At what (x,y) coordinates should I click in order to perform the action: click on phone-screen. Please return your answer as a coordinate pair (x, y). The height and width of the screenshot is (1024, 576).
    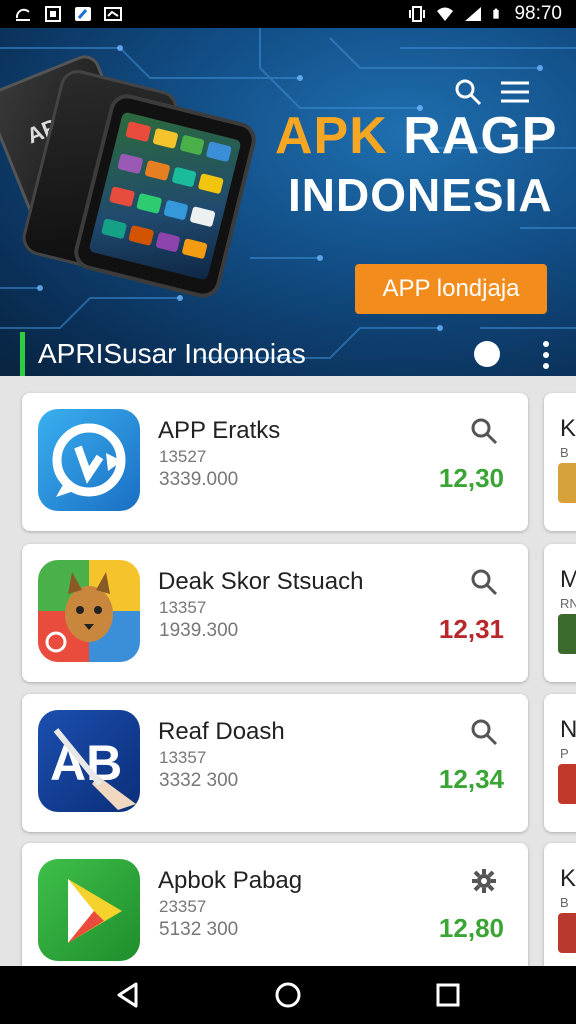
    Looking at the image, I should click on (165, 196).